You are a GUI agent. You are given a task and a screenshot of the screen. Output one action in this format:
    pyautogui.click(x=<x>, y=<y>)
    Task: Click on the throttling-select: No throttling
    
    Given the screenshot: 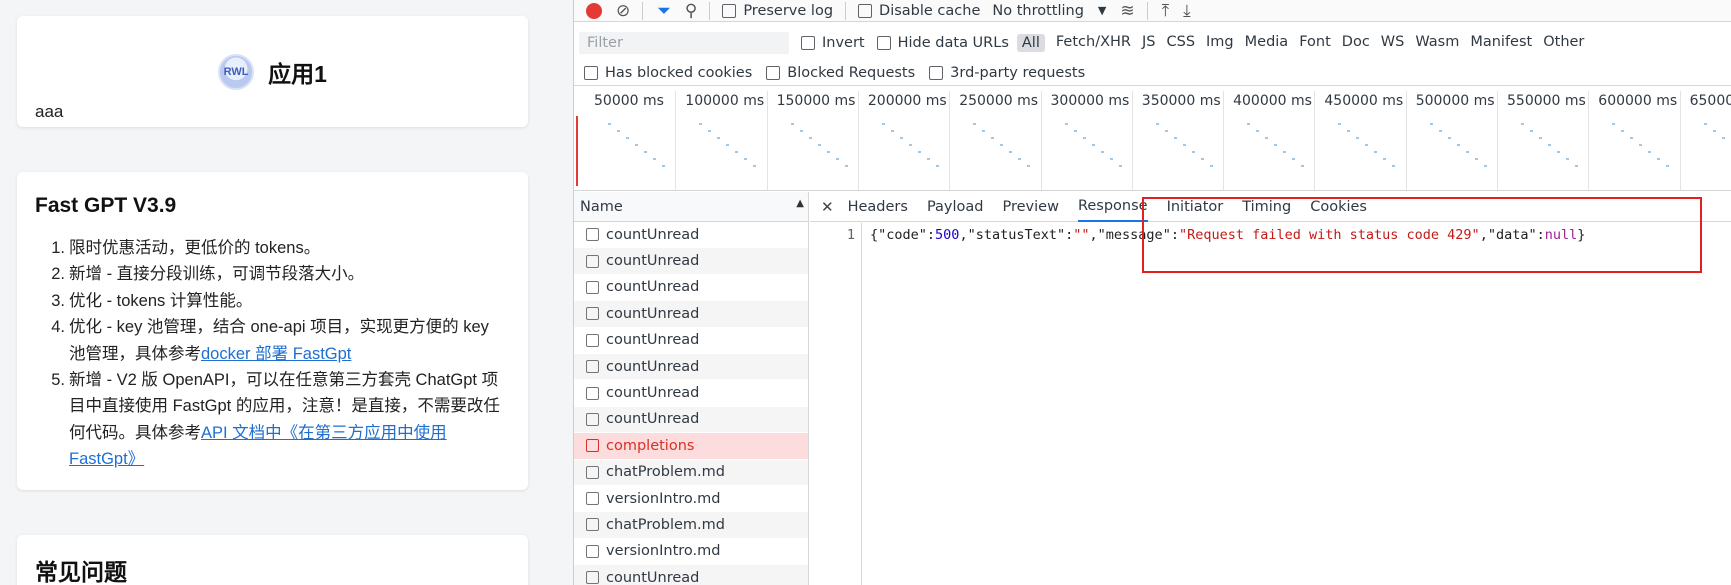 What is the action you would take?
    pyautogui.click(x=1038, y=11)
    